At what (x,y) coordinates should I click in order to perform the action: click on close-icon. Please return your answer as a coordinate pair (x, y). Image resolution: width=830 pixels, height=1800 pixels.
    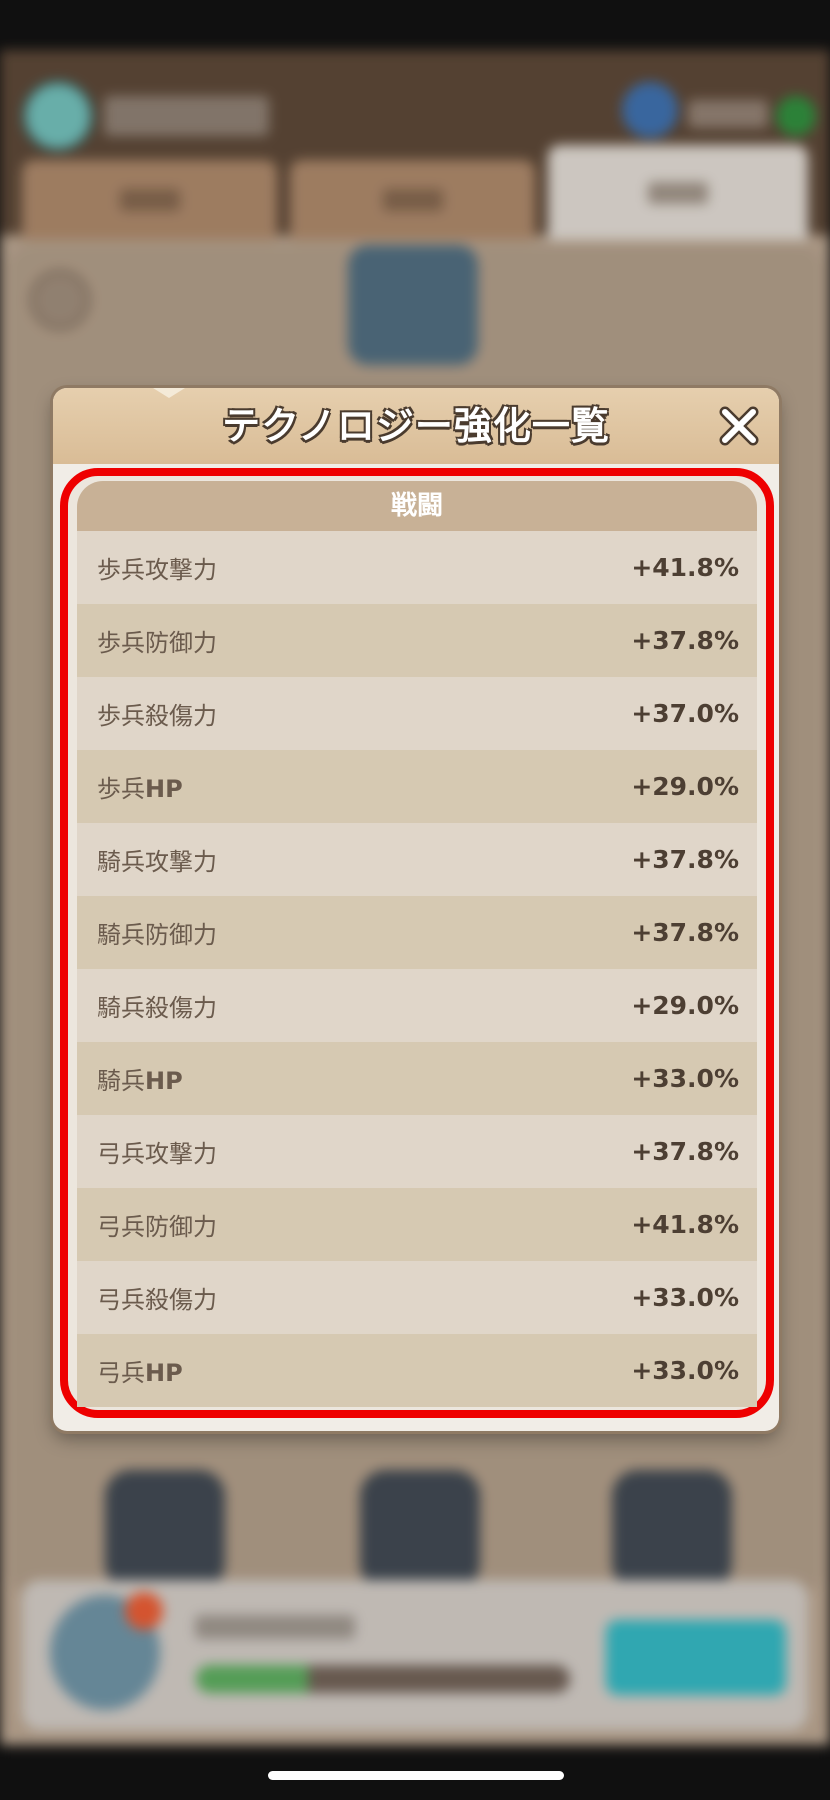
    Looking at the image, I should click on (739, 426).